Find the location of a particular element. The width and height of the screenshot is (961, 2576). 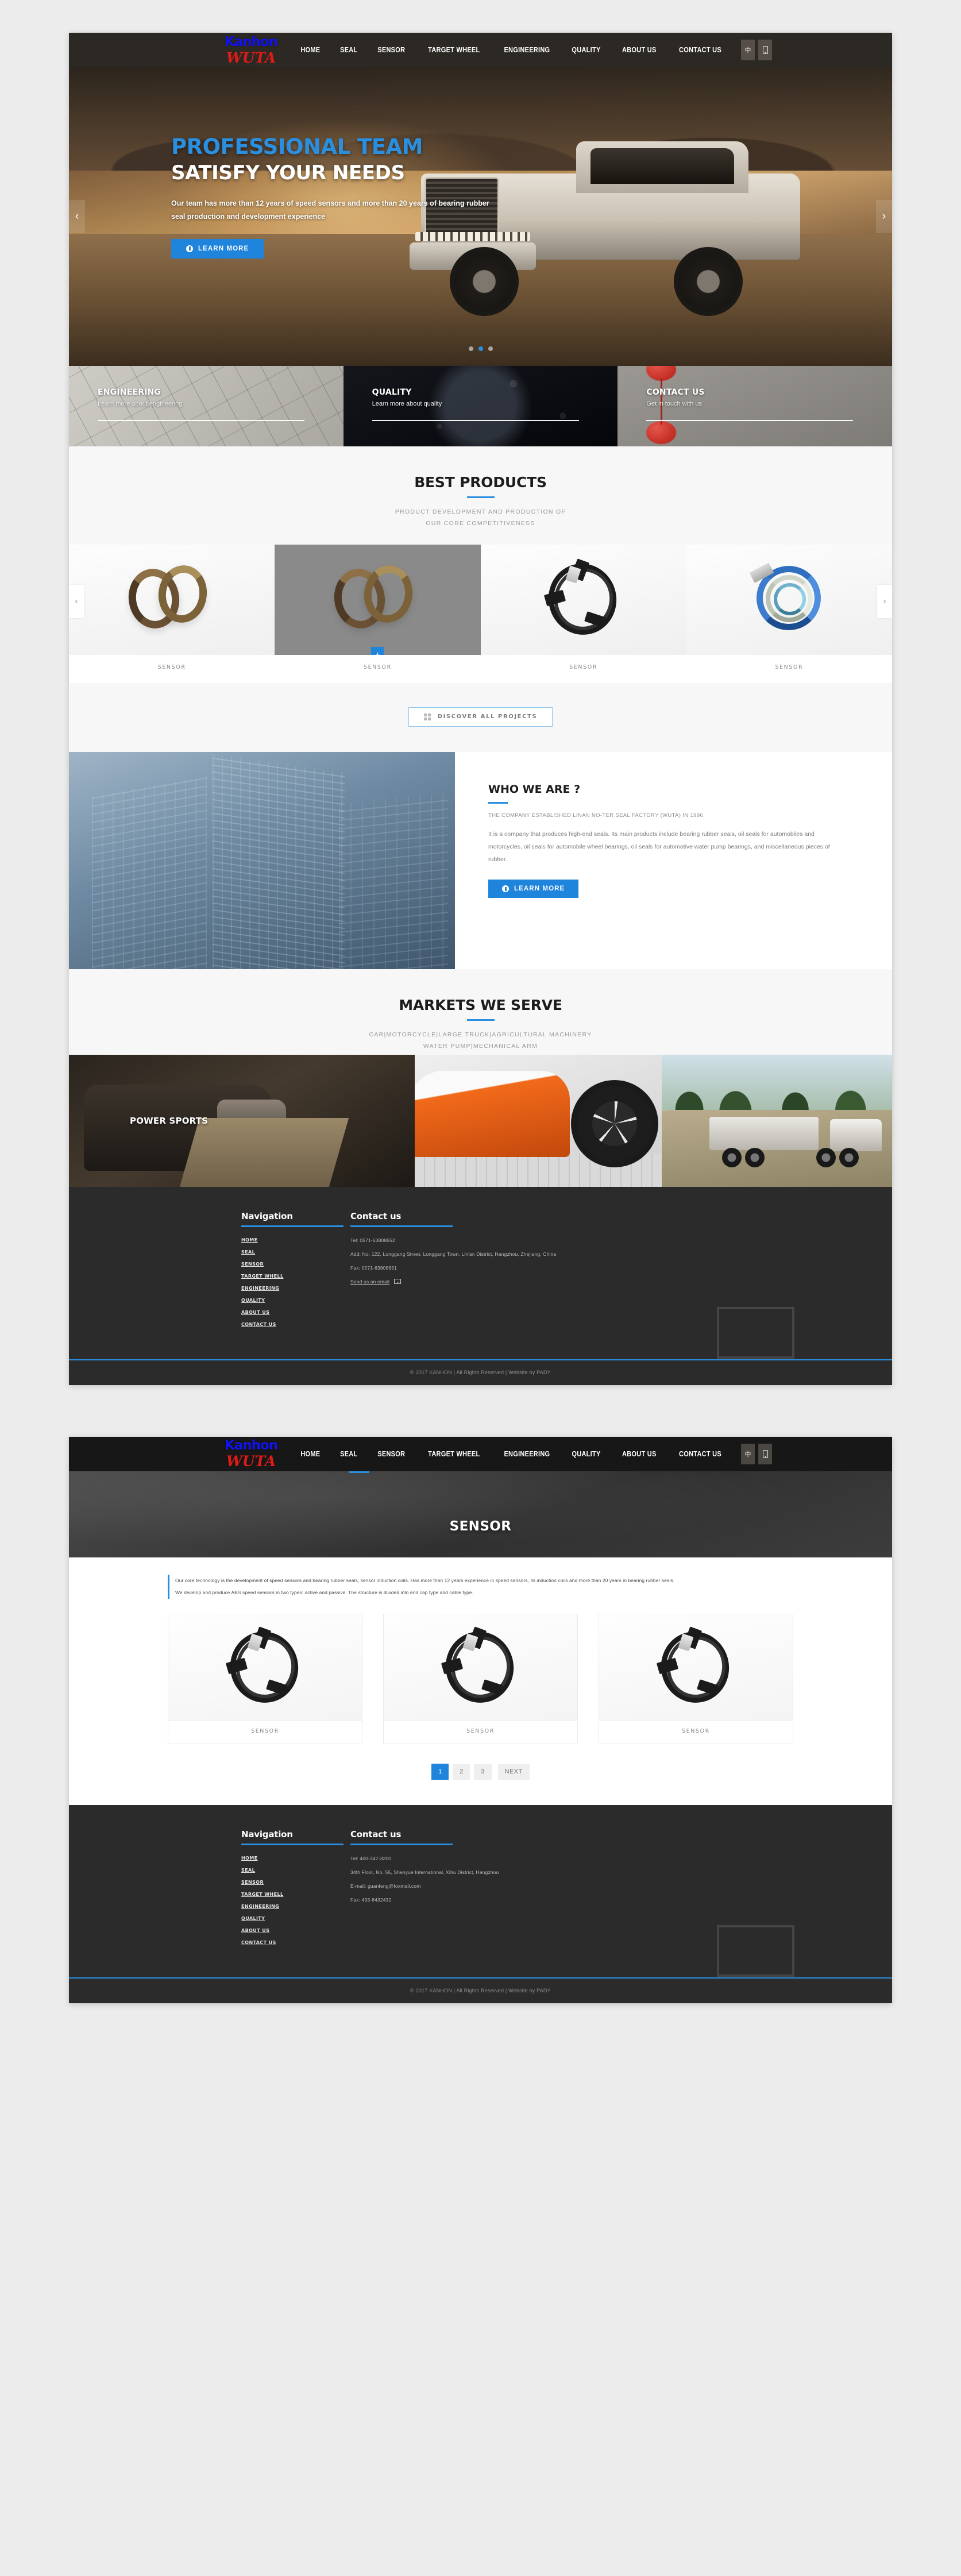

markets-sub-2: WATER PUMP|MECHANICAL ARM is located at coordinates (480, 1046).